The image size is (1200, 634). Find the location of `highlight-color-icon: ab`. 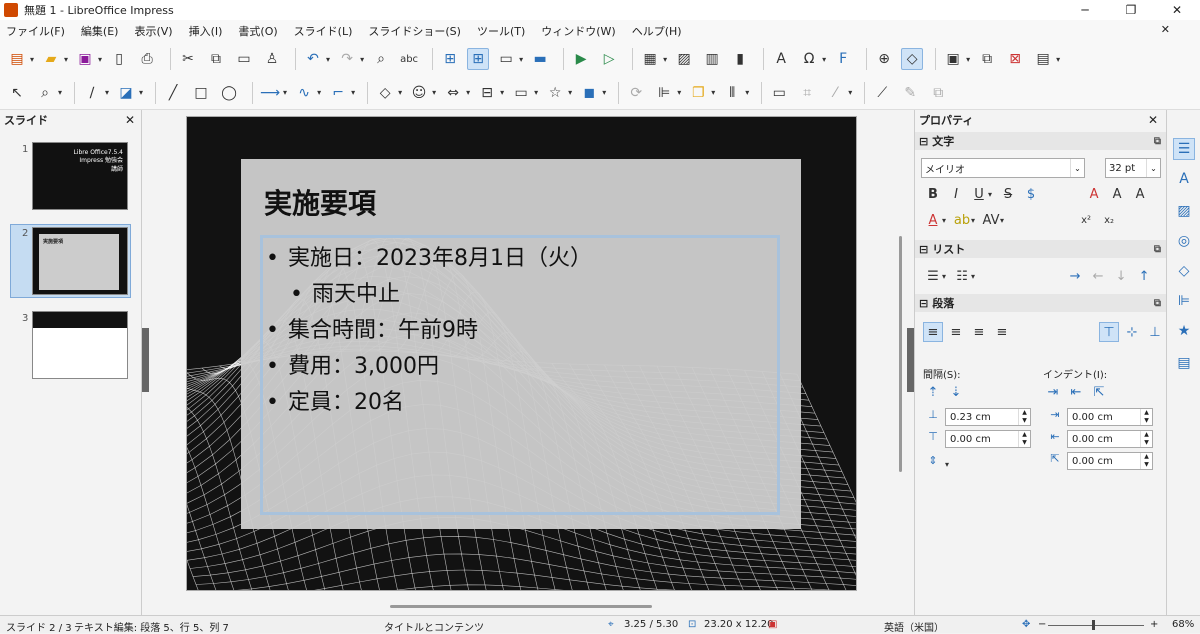

highlight-color-icon: ab is located at coordinates (962, 220).